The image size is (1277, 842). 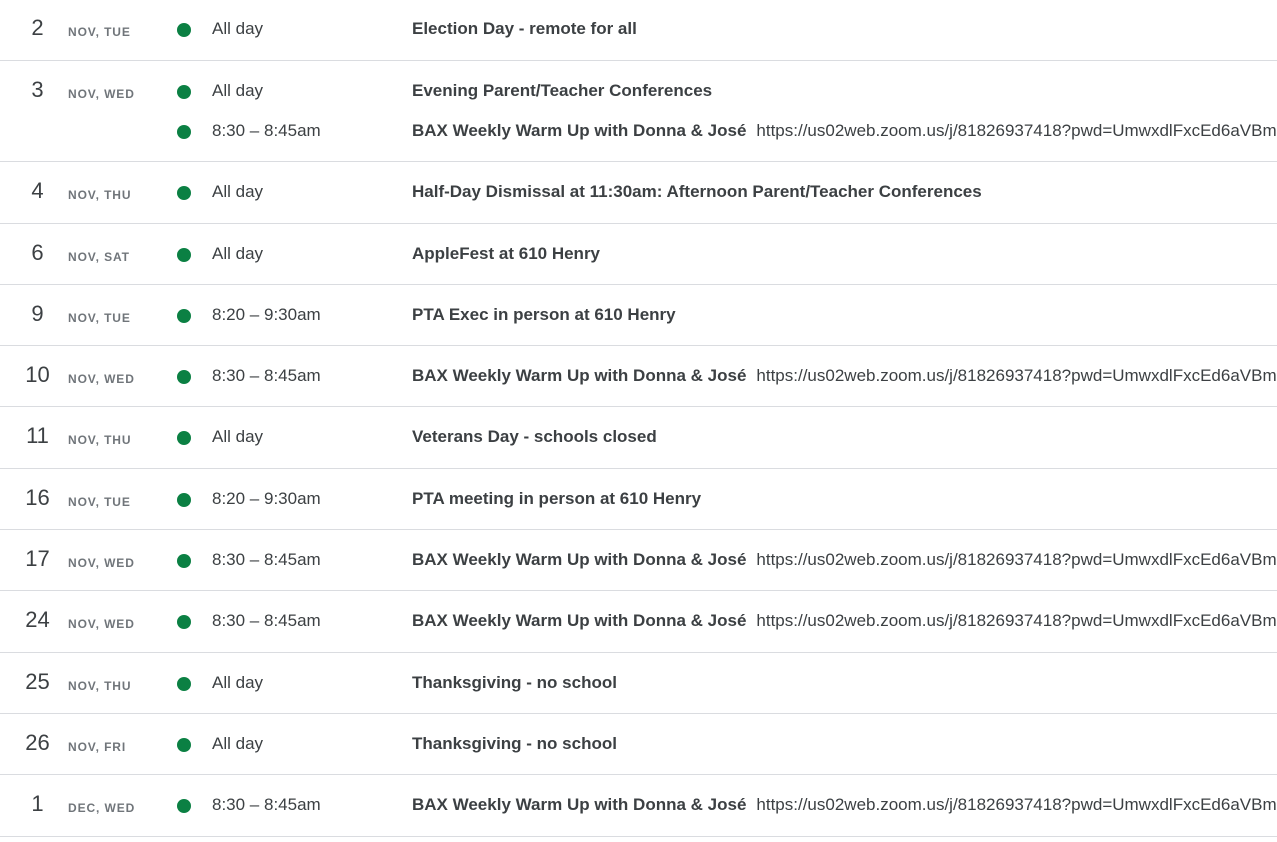 I want to click on event-title: PTA meeting in person at 610 Henry, so click(x=557, y=498).